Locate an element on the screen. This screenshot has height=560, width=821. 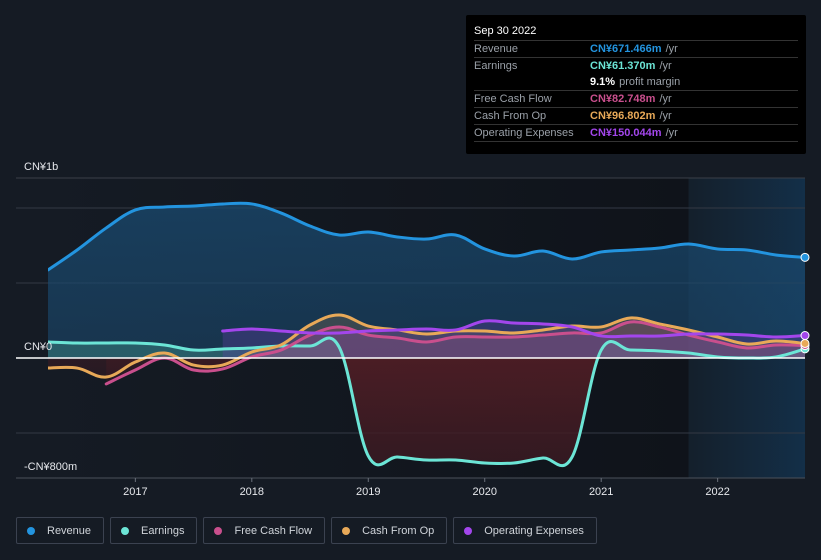
tooltip-value: CN¥671.466m is located at coordinates (626, 49).